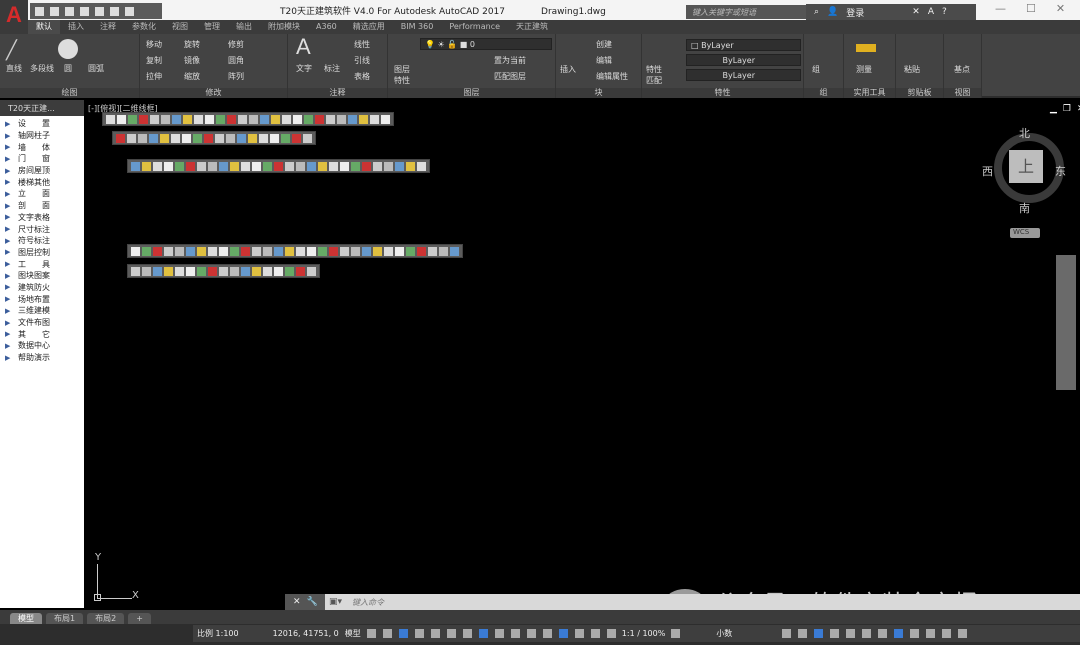 The image size is (1080, 645). I want to click on panel-label-view: 视图, so click(962, 93).